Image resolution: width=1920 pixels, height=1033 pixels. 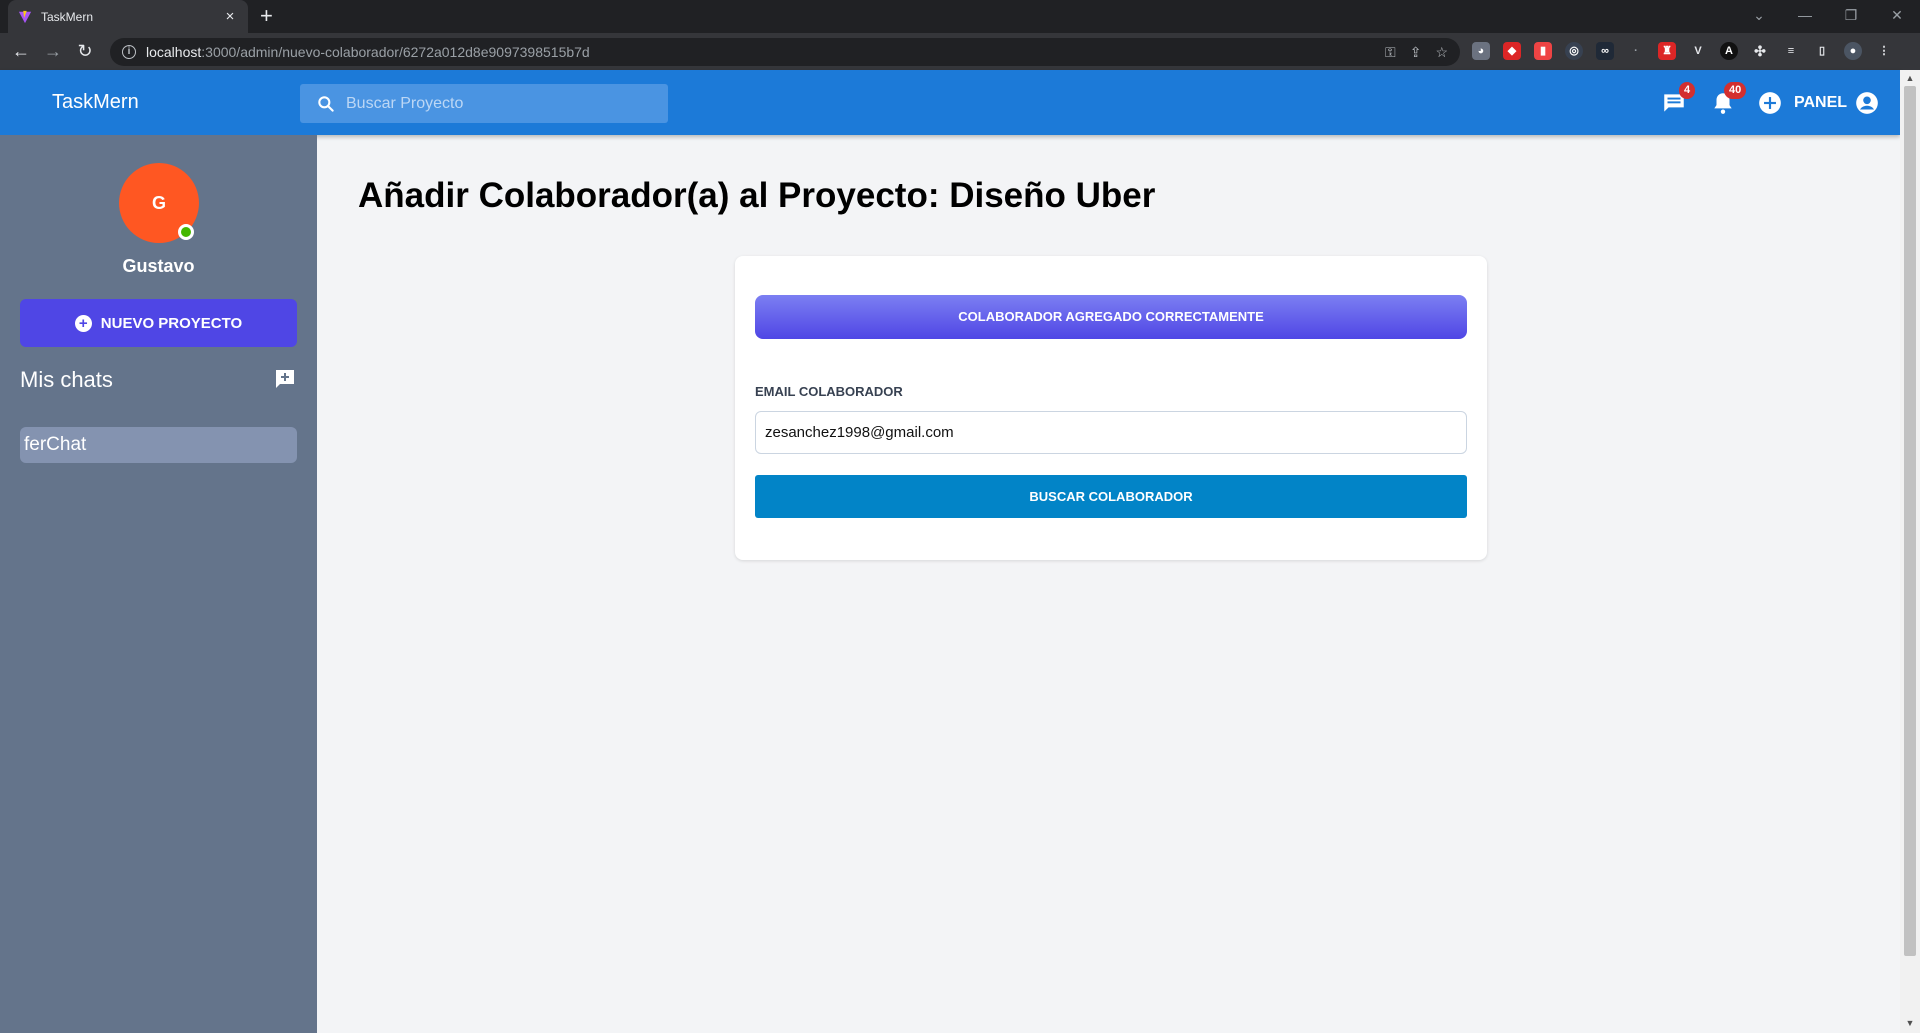 I want to click on page-scrollbar: ▲ ▼, so click(x=1910, y=551).